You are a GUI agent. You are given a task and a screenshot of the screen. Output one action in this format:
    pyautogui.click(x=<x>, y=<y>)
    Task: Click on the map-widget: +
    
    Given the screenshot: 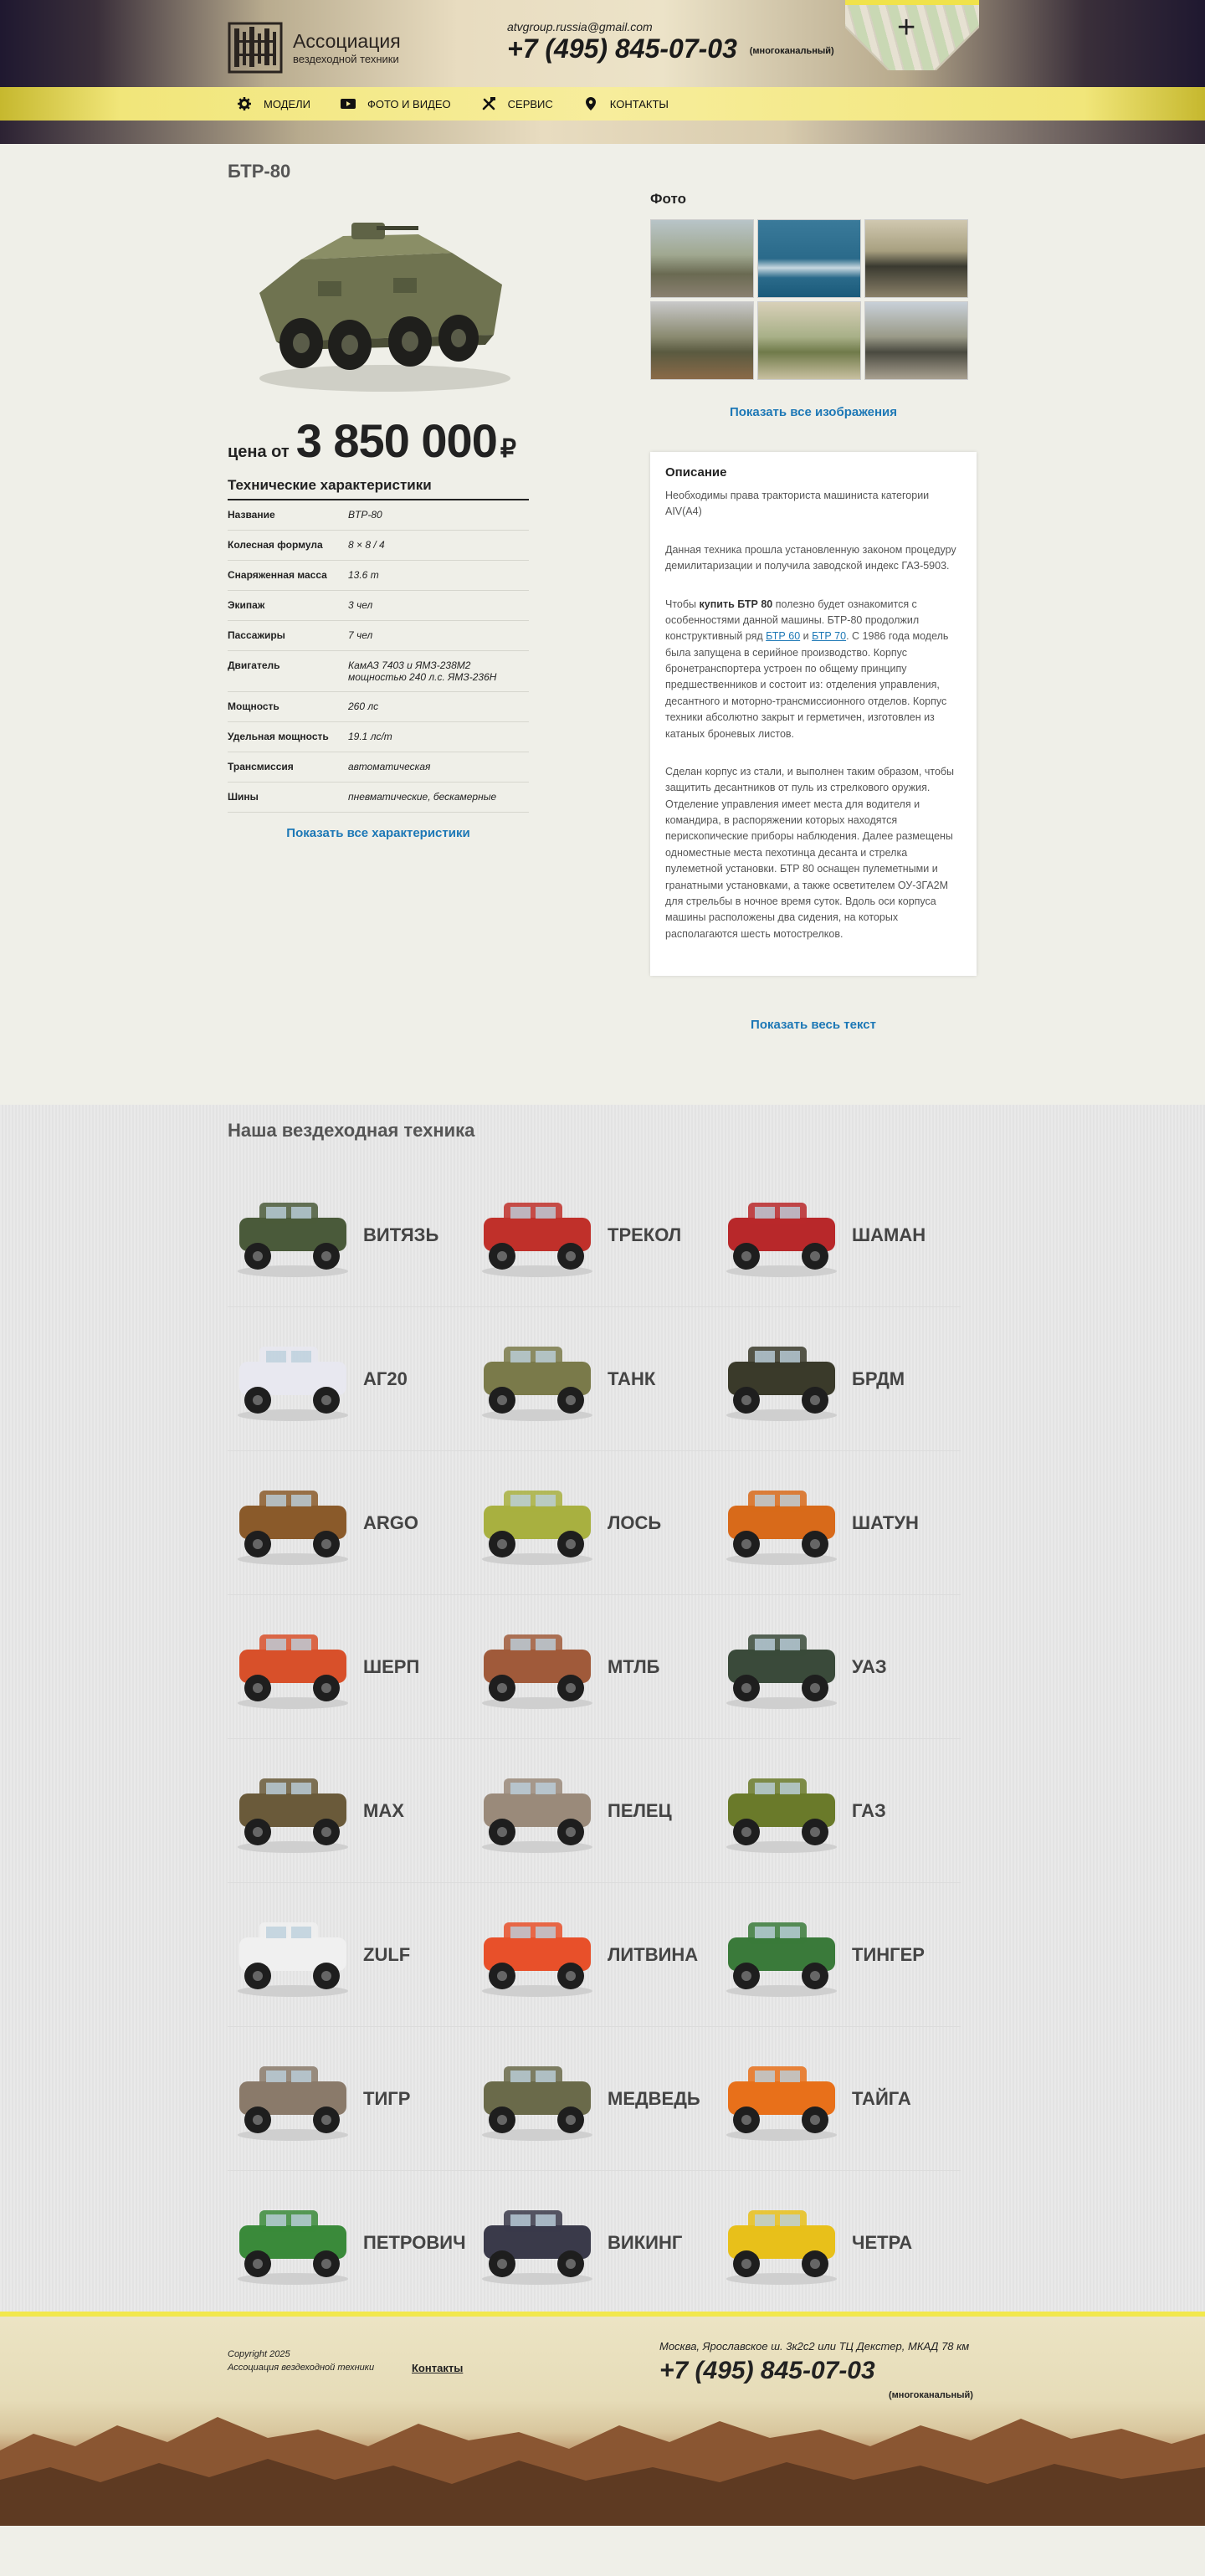 What is the action you would take?
    pyautogui.click(x=912, y=35)
    